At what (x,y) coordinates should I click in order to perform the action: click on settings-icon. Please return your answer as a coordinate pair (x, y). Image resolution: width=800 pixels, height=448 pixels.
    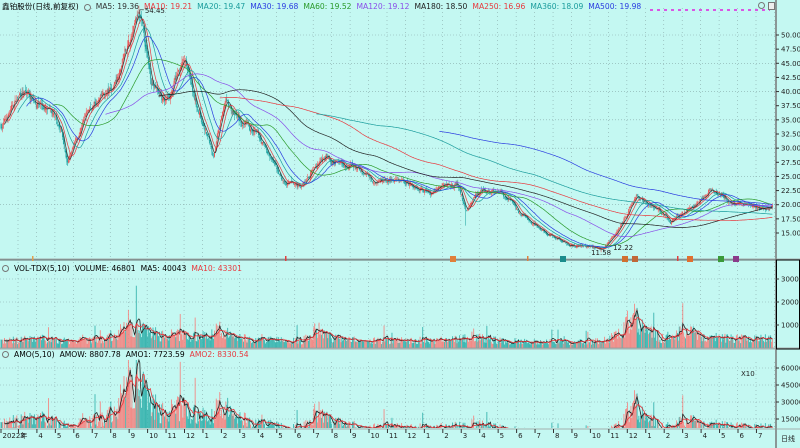
    Looking at the image, I should click on (761, 5).